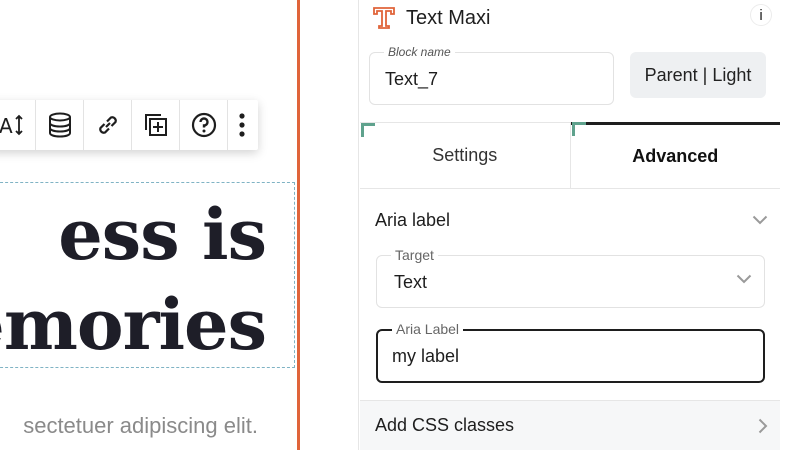 This screenshot has width=800, height=450. I want to click on heading-text-line-2: emories, so click(133, 324).